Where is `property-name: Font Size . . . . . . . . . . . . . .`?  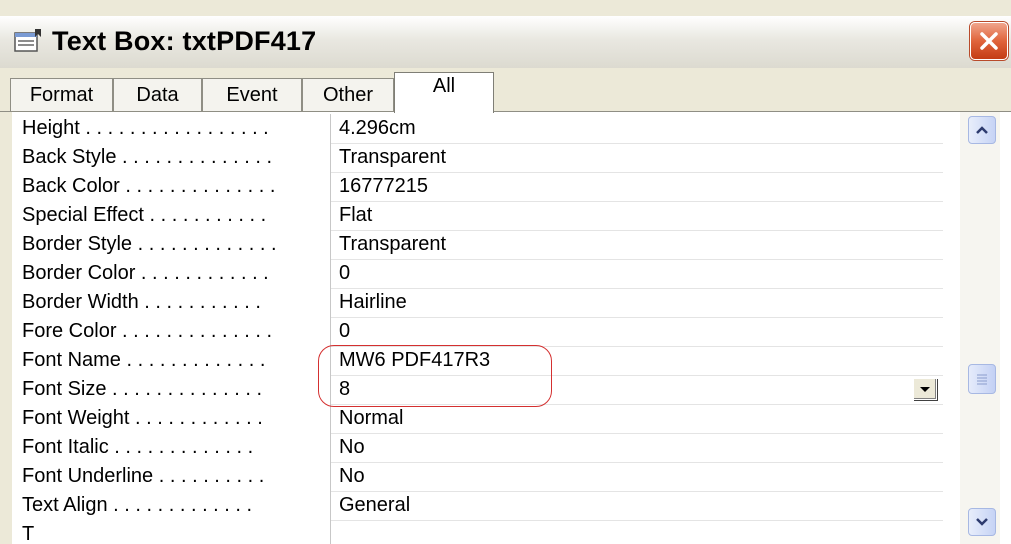
property-name: Font Size . . . . . . . . . . . . . . is located at coordinates (142, 389).